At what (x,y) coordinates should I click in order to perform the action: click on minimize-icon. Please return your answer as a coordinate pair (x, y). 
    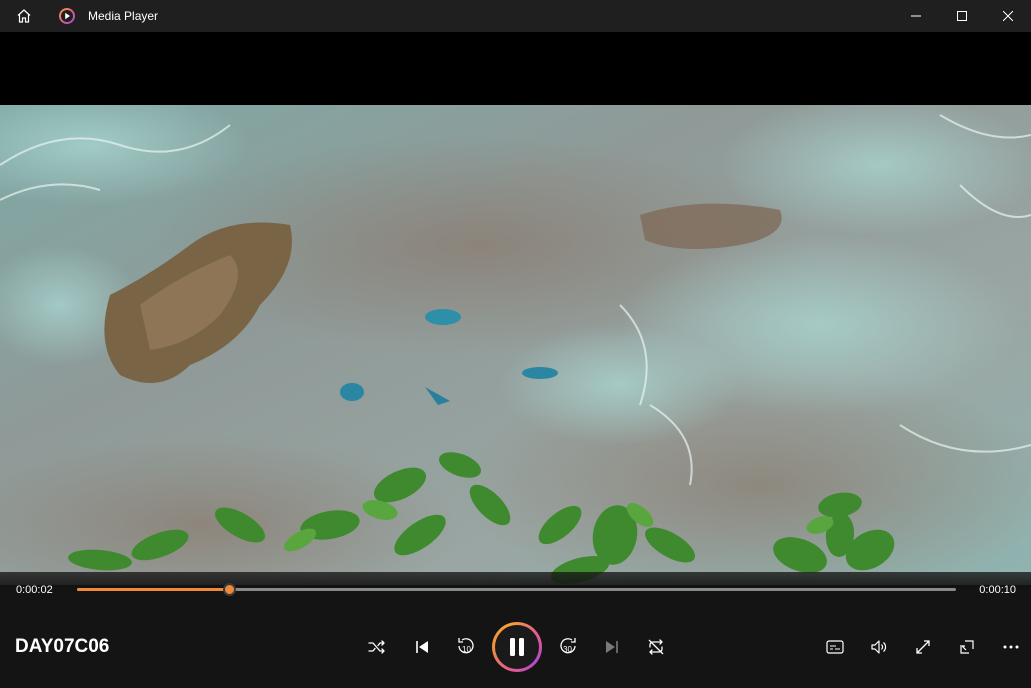
    Looking at the image, I should click on (916, 16).